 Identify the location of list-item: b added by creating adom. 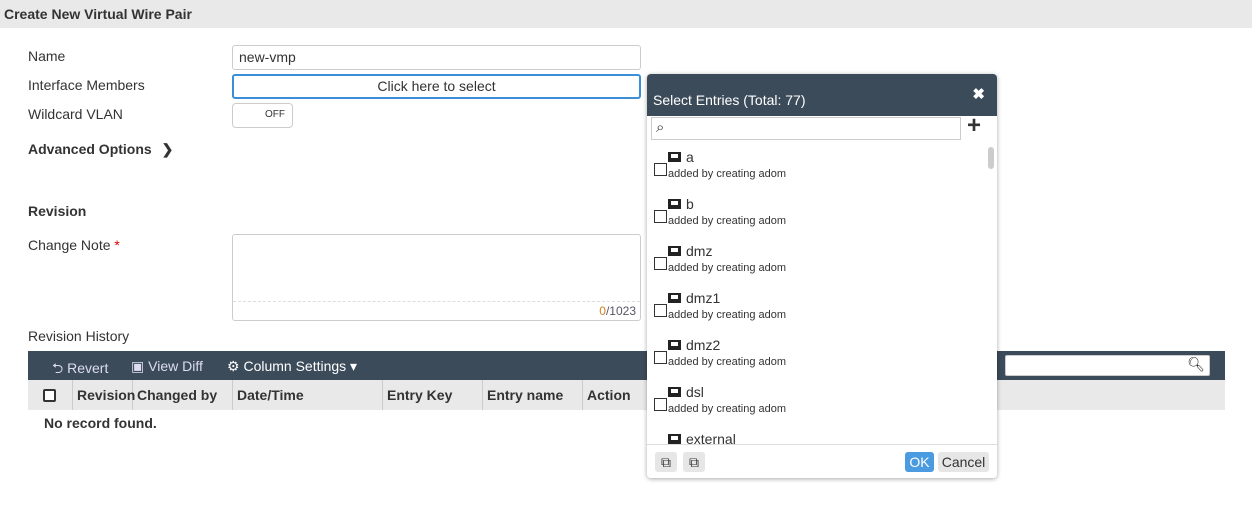
(814, 221).